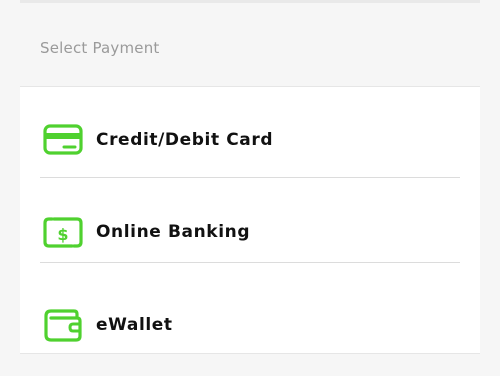 The image size is (500, 376). Describe the element at coordinates (63, 141) in the screenshot. I see `credit-card-icon` at that location.